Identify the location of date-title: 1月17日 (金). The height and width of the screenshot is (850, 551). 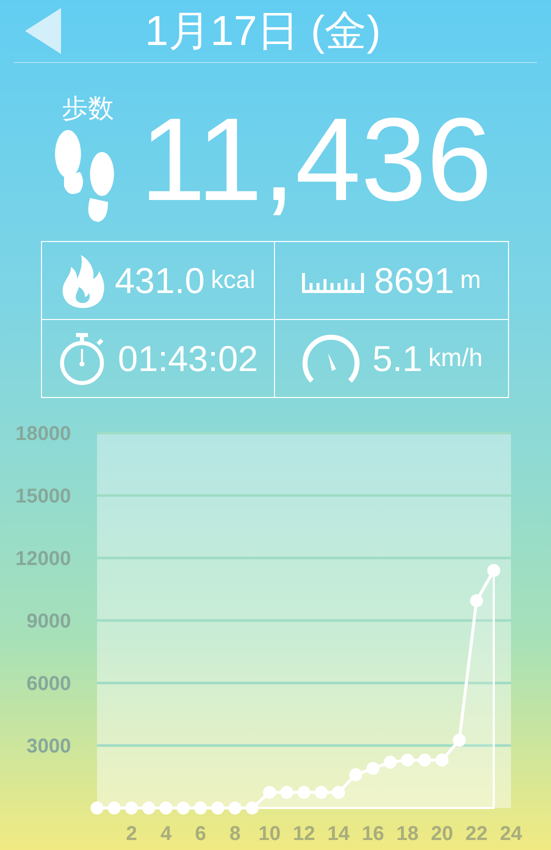
(263, 31).